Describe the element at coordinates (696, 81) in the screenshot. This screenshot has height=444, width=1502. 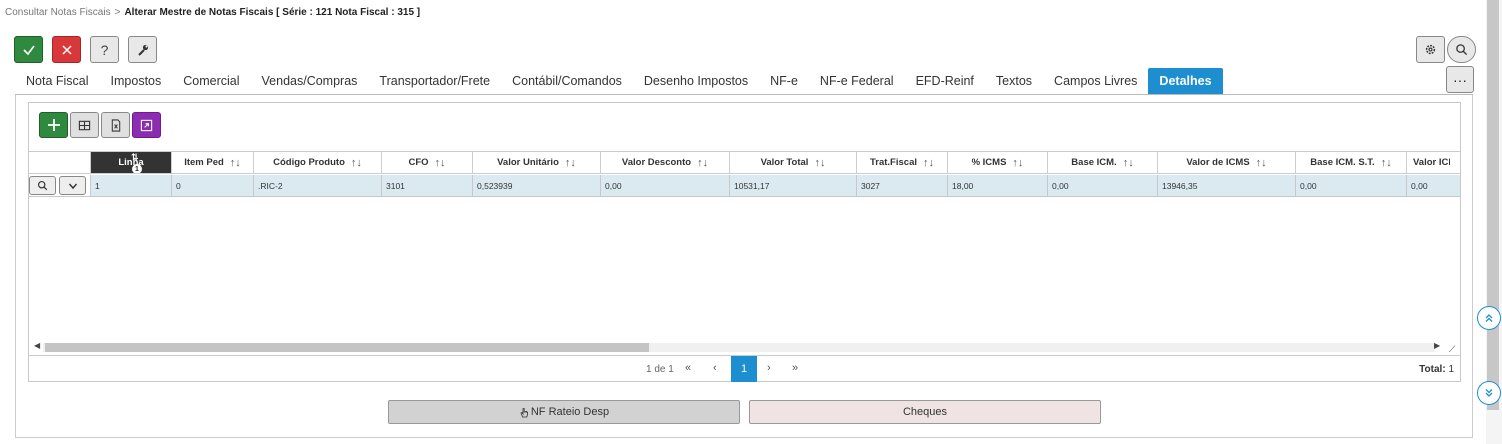
I see `tab-desenho-impostos: Desenho Impostos` at that location.